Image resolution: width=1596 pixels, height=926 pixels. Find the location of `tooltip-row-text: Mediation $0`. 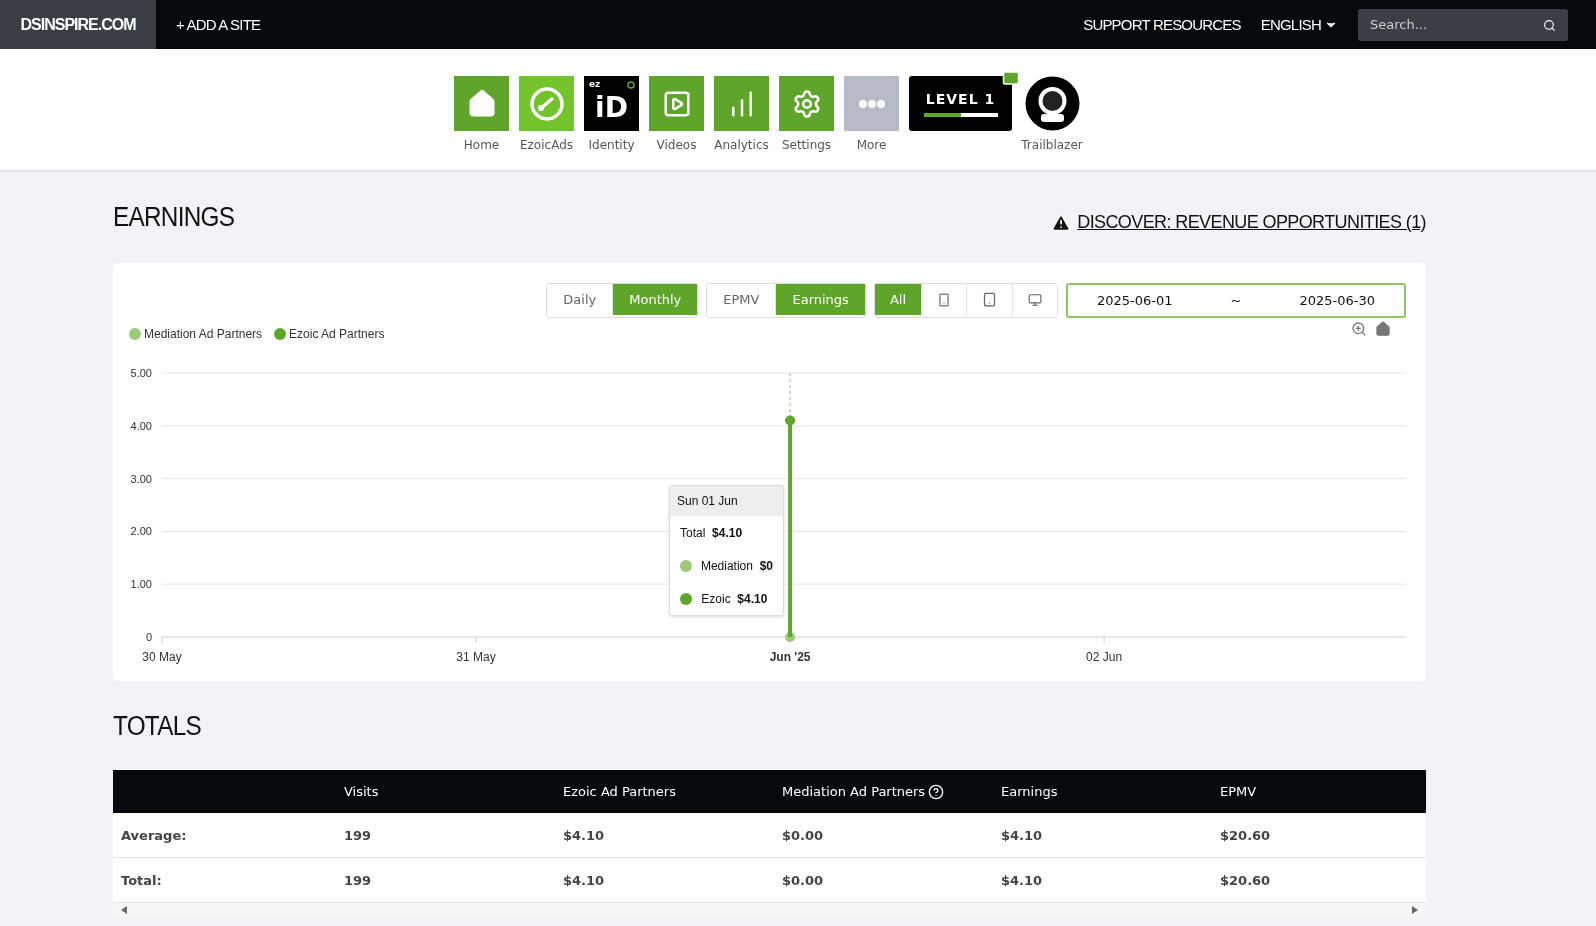

tooltip-row-text: Mediation $0 is located at coordinates (736, 566).